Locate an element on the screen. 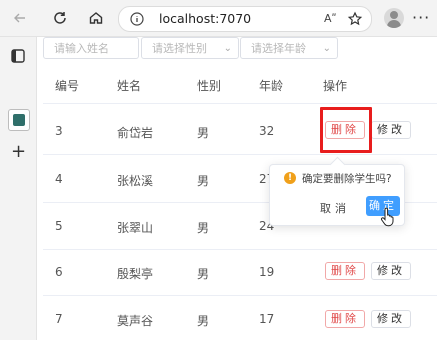 The width and height of the screenshot is (437, 340). cell-id: 3 is located at coordinates (59, 131).